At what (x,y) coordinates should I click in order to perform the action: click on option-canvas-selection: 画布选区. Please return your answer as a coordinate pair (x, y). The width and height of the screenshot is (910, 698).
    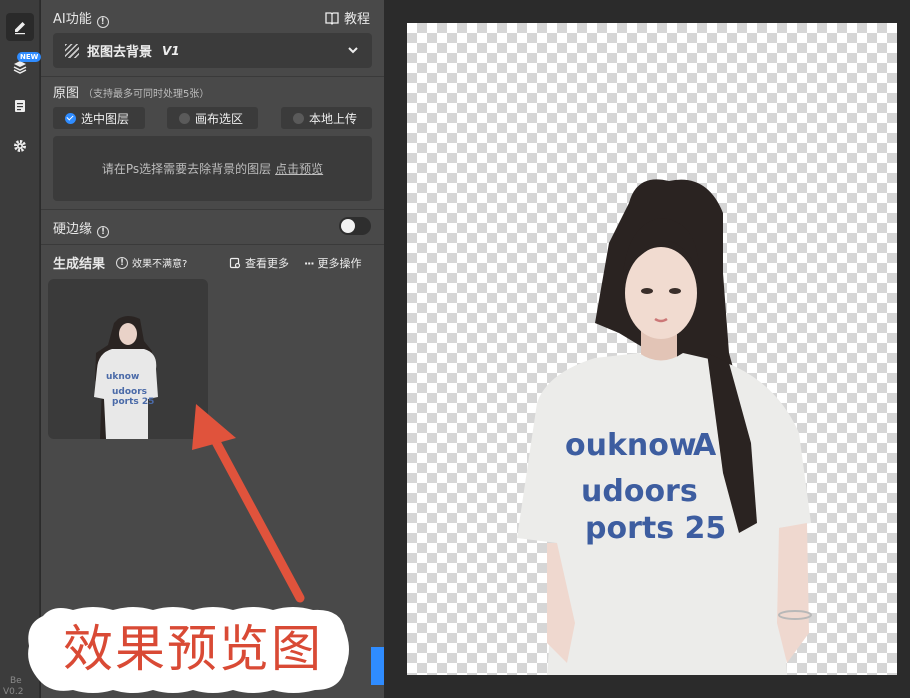
    Looking at the image, I should click on (212, 118).